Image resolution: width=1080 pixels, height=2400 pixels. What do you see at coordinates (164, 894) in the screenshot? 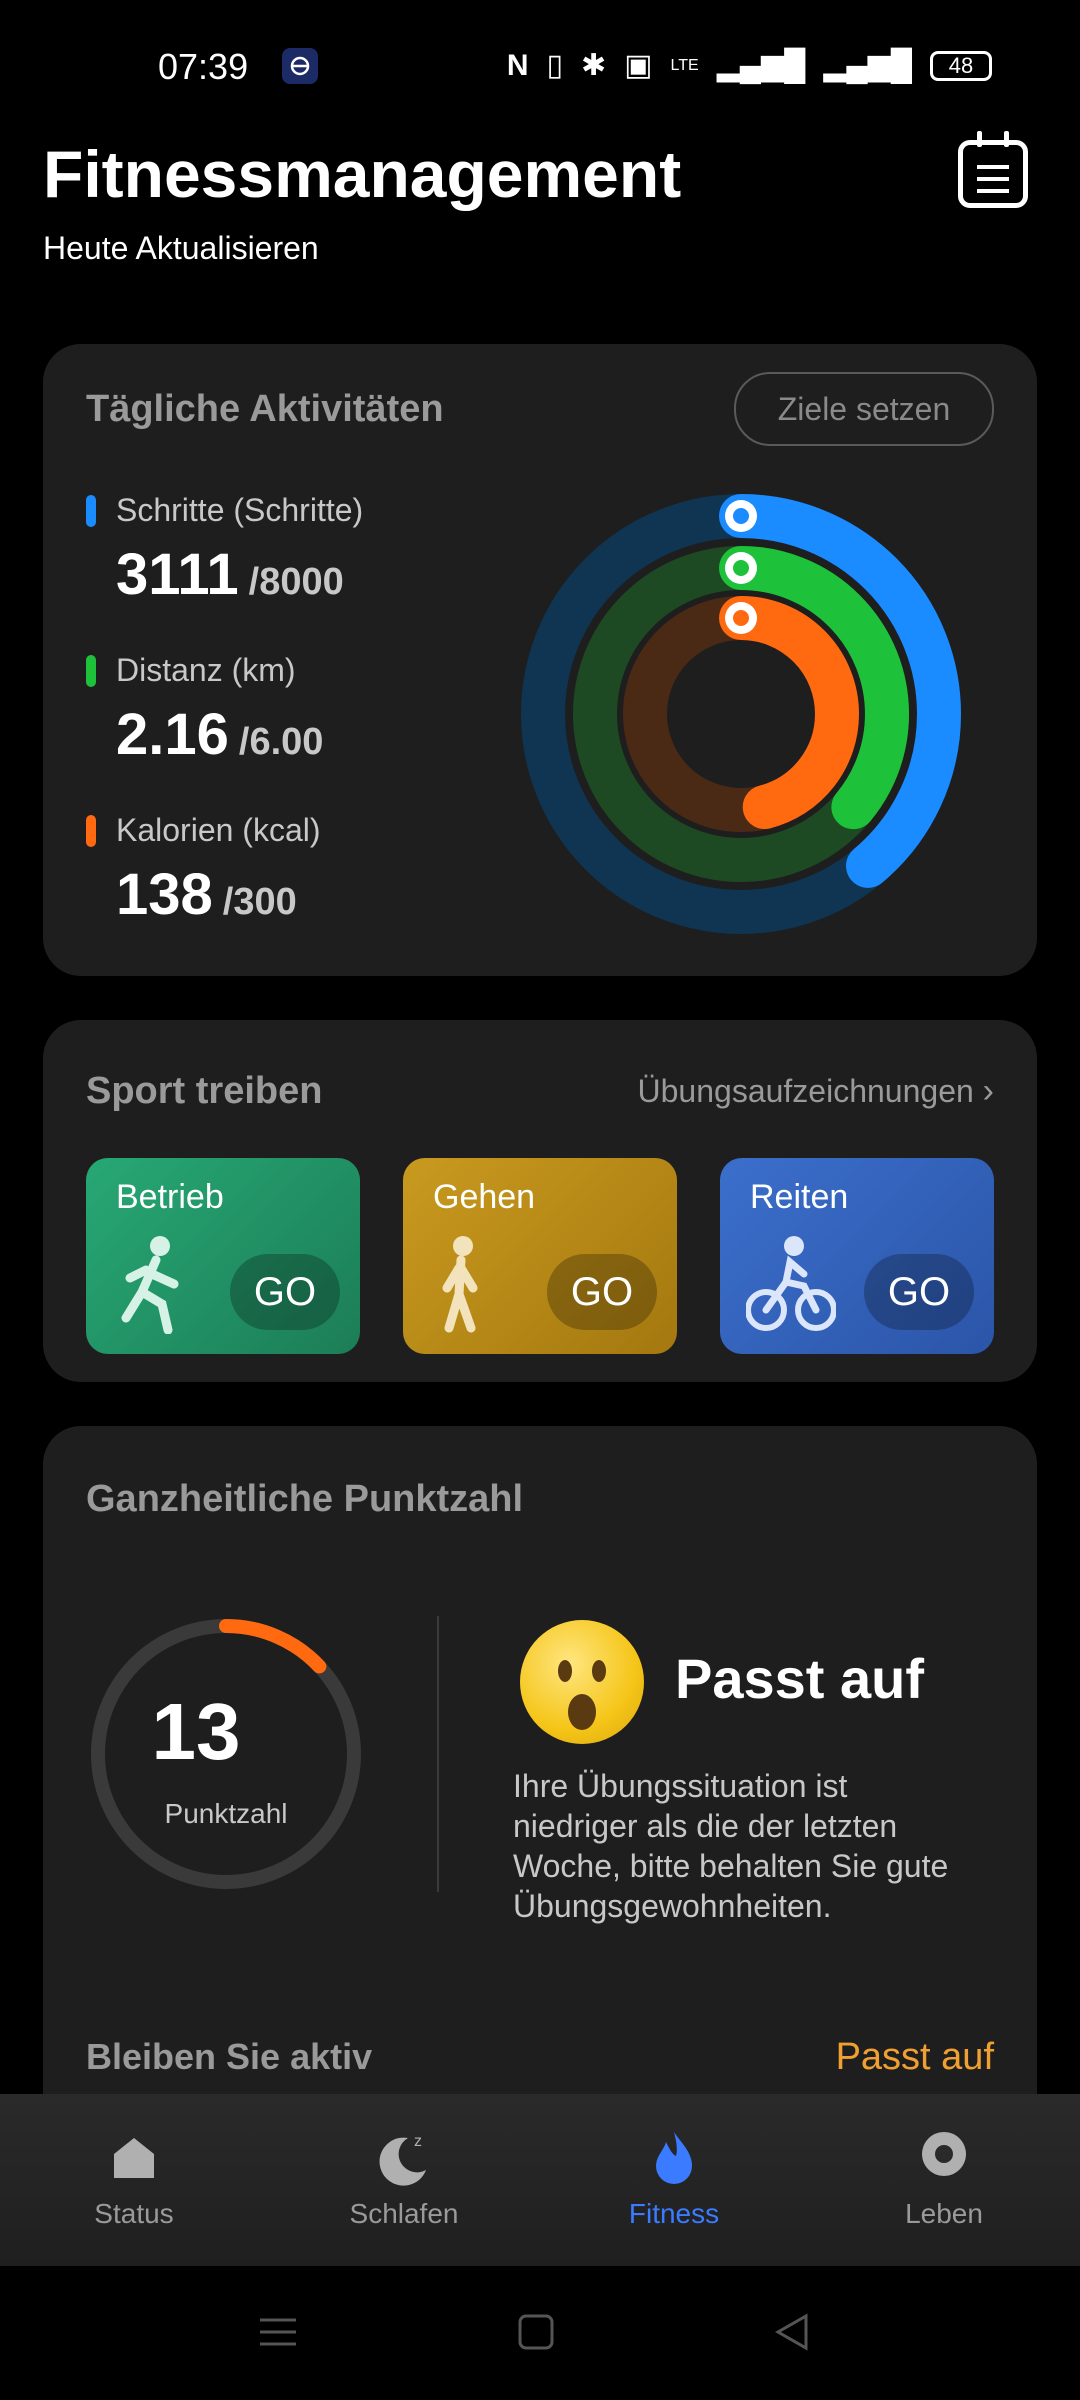
I see `calories-value: 138` at bounding box center [164, 894].